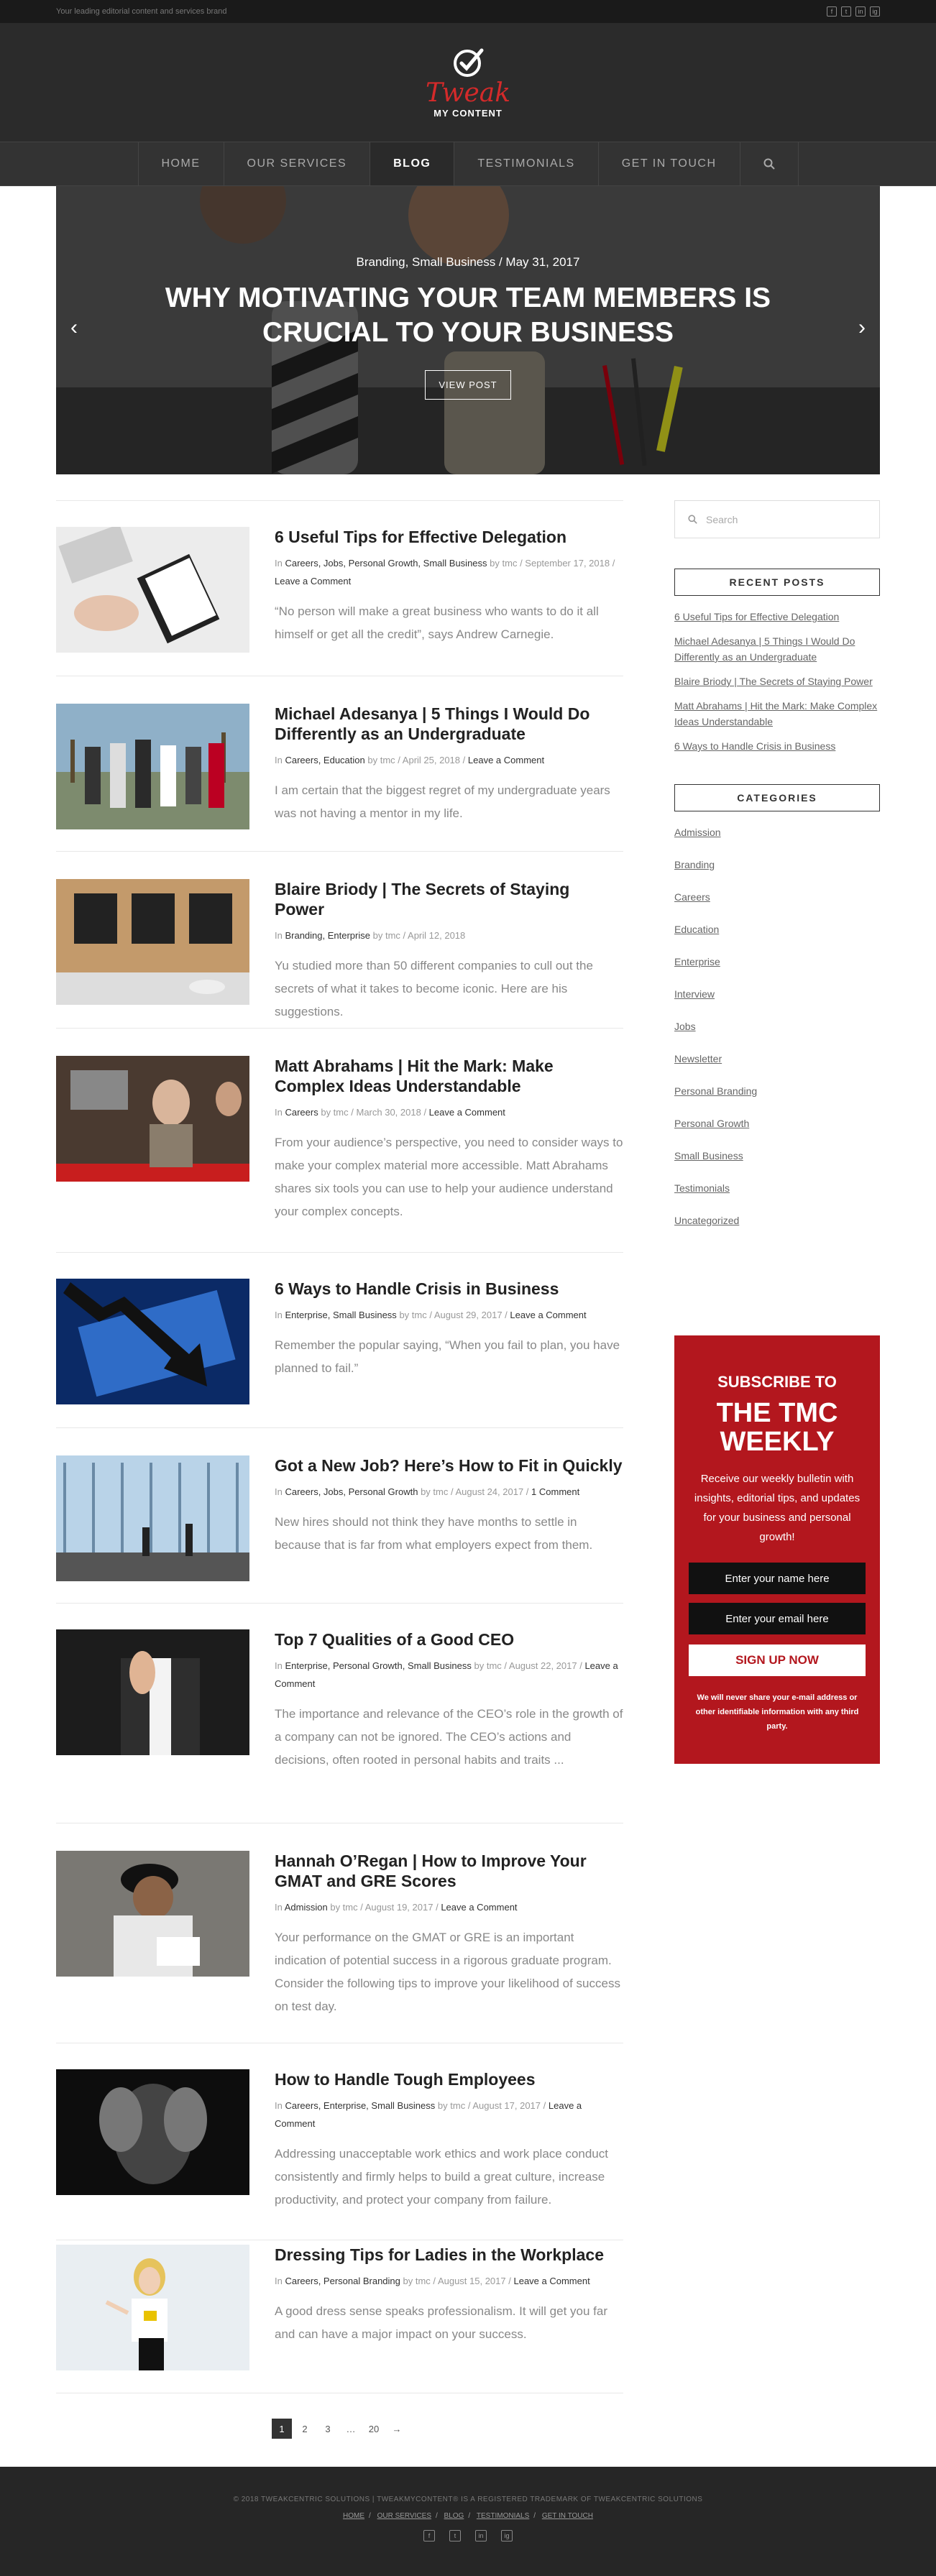 Image resolution: width=936 pixels, height=2576 pixels. I want to click on category-link: Education, so click(777, 929).